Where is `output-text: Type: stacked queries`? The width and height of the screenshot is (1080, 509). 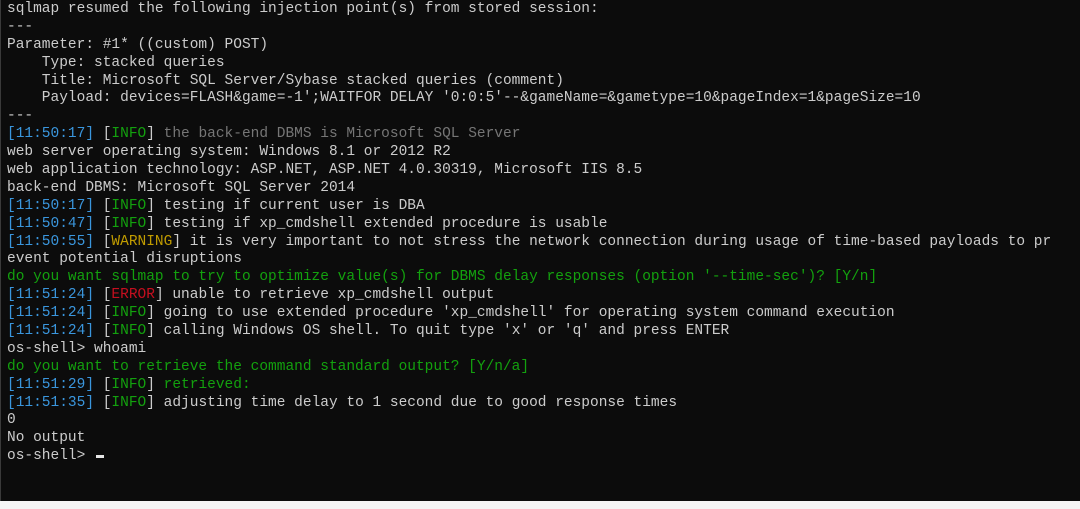
output-text: Type: stacked queries is located at coordinates (116, 62).